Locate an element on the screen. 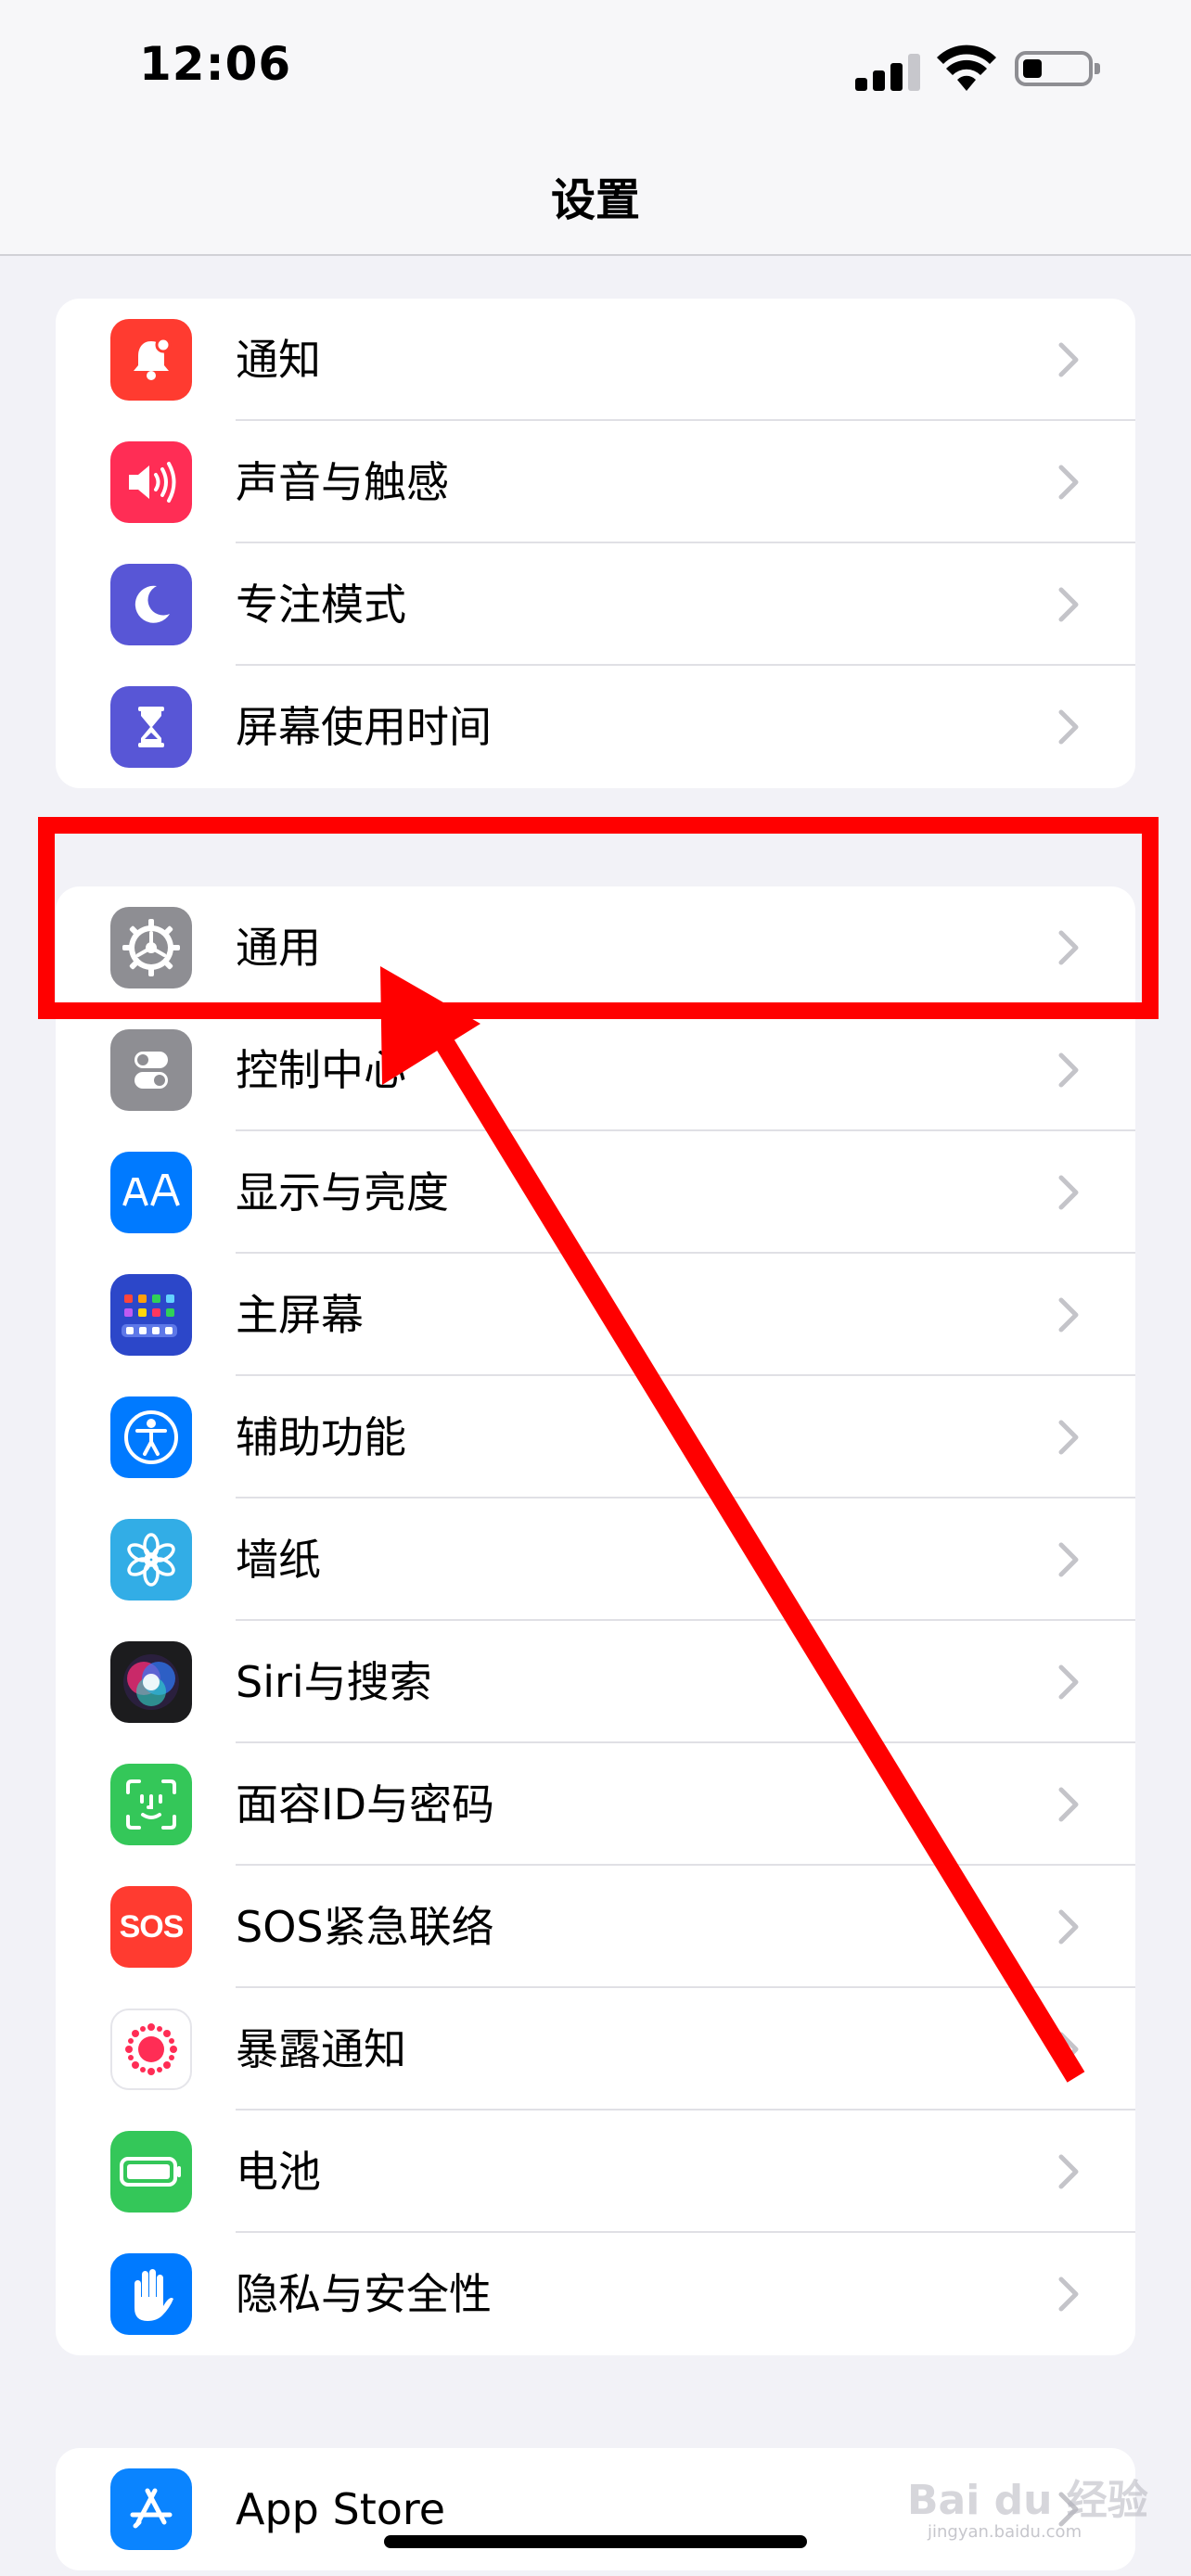 Image resolution: width=1191 pixels, height=2576 pixels. status-time: 12:06 is located at coordinates (215, 64).